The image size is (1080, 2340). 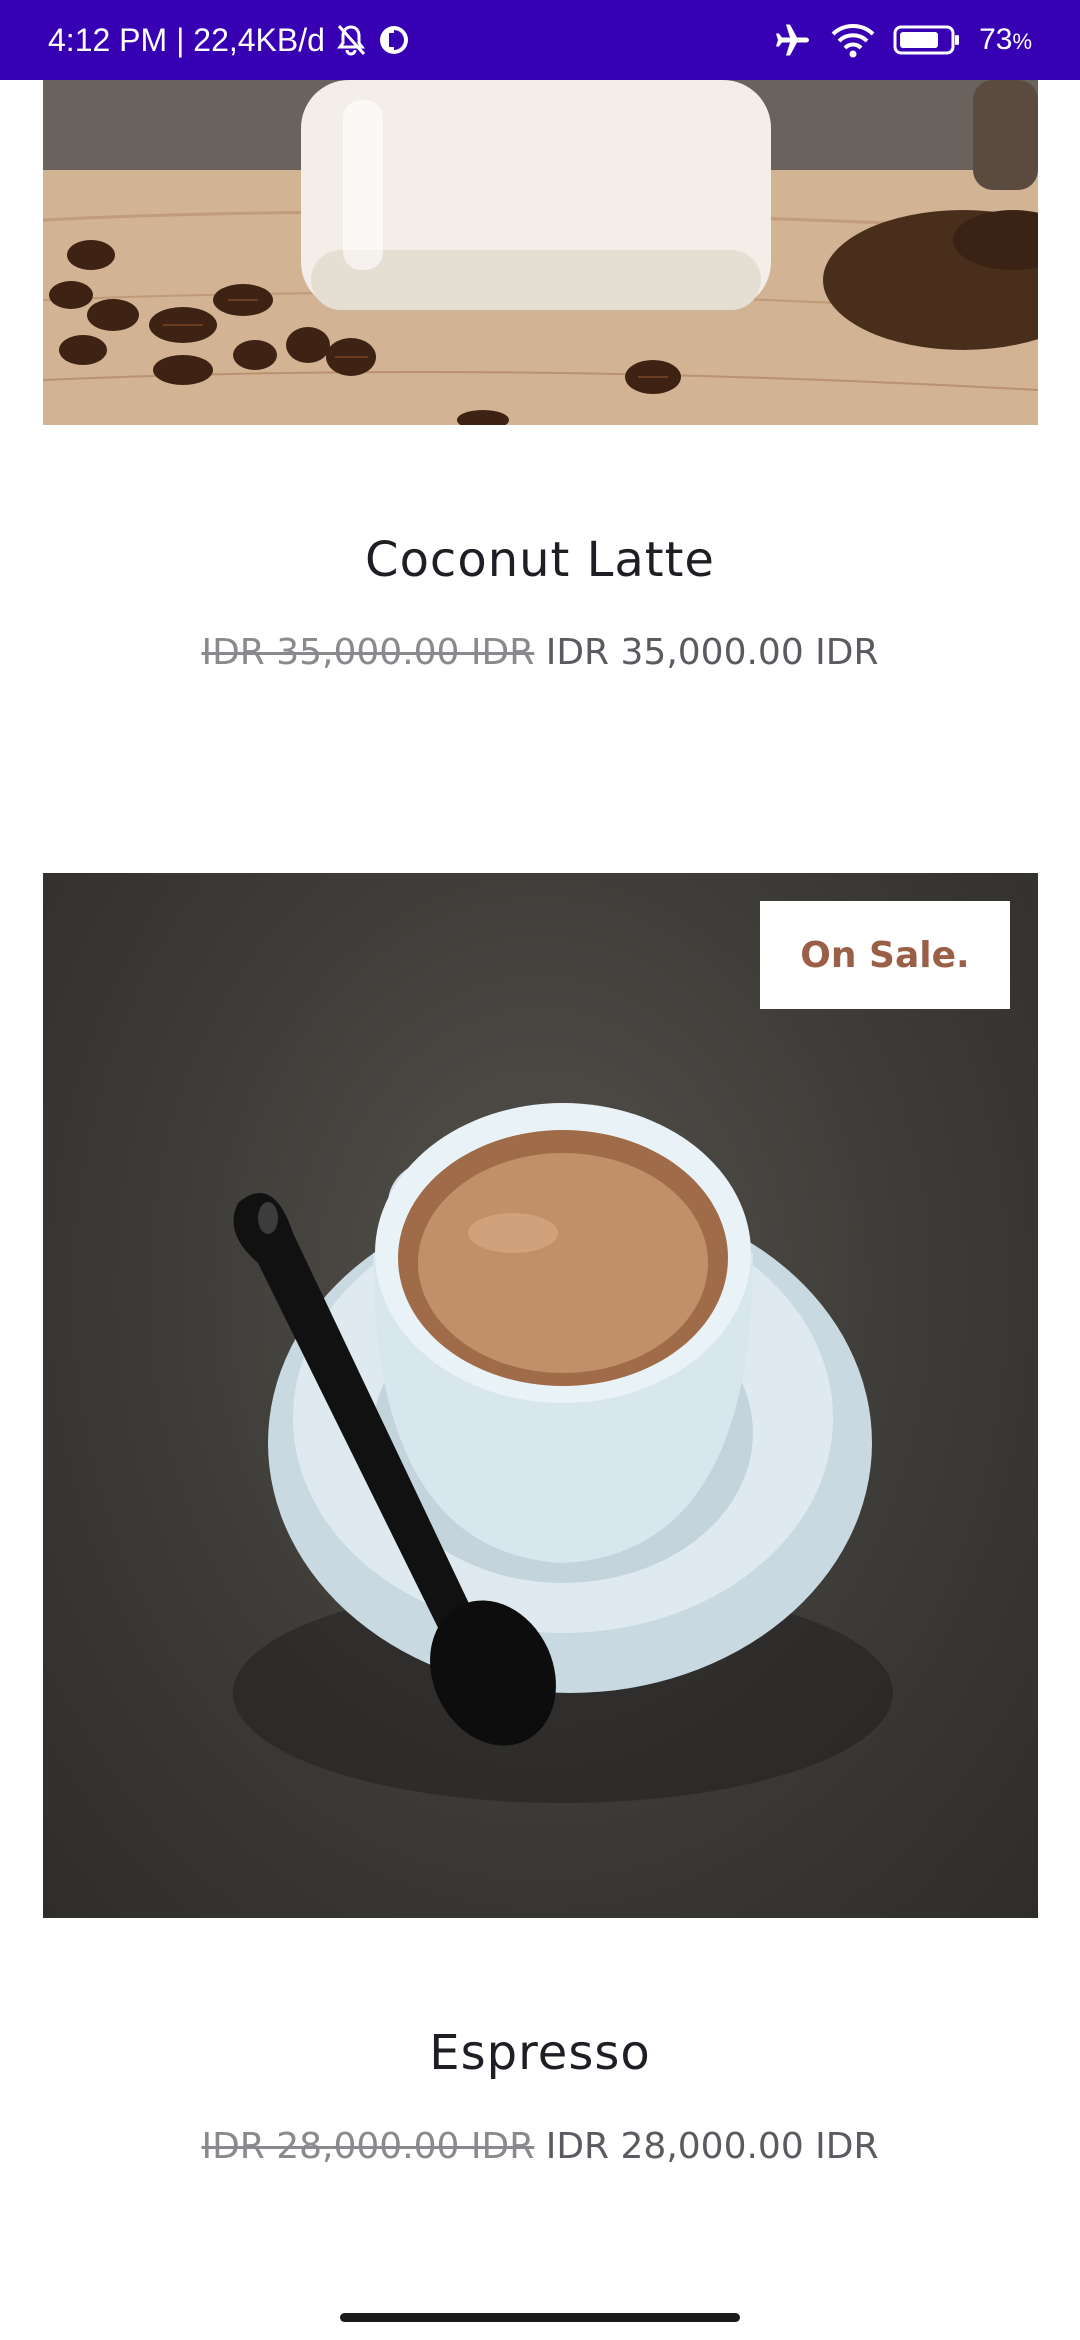 I want to click on muted-bell-icon, so click(x=351, y=40).